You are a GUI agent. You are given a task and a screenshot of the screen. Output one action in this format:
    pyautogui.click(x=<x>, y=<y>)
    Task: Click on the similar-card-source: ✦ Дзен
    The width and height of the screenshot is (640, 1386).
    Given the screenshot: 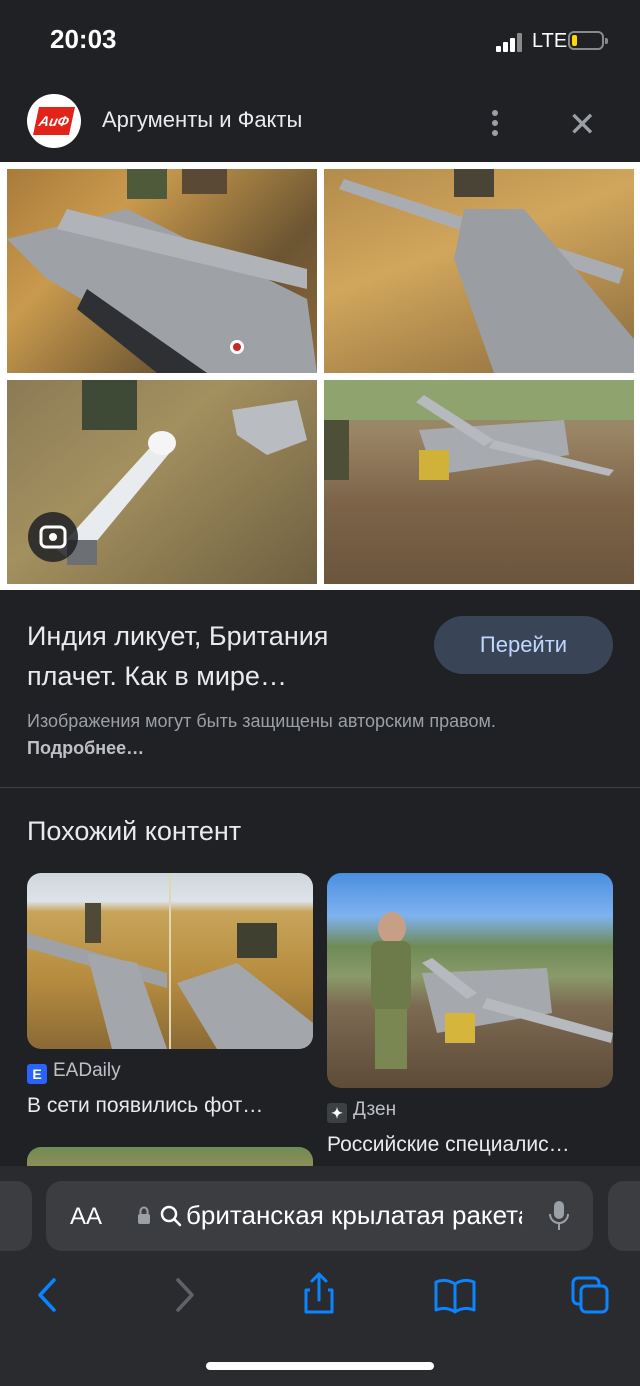 What is the action you would take?
    pyautogui.click(x=361, y=1111)
    